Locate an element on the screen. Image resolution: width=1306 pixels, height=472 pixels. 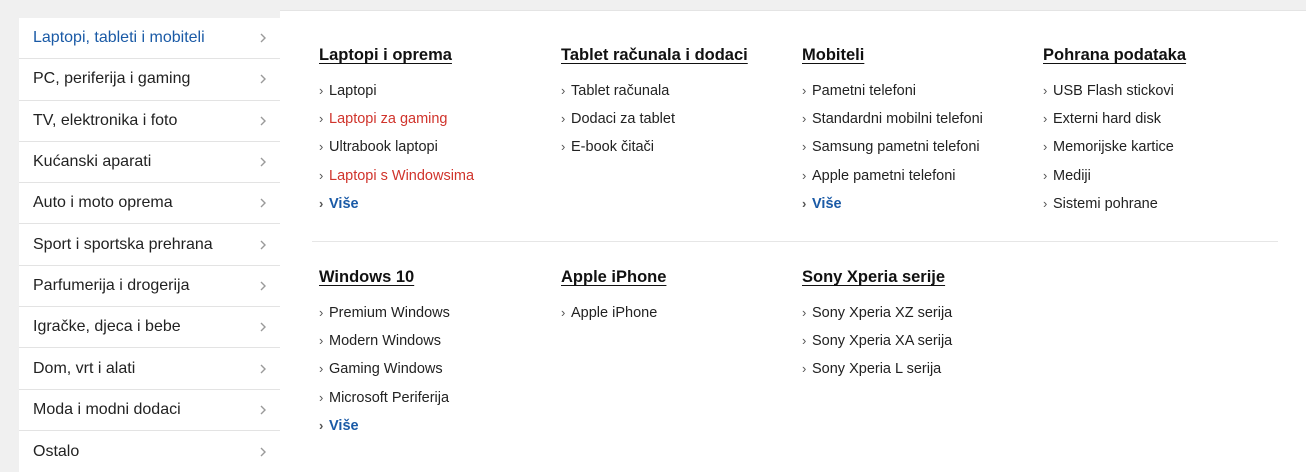
menu-link: › Pametni telefoni is located at coordinates (892, 91).